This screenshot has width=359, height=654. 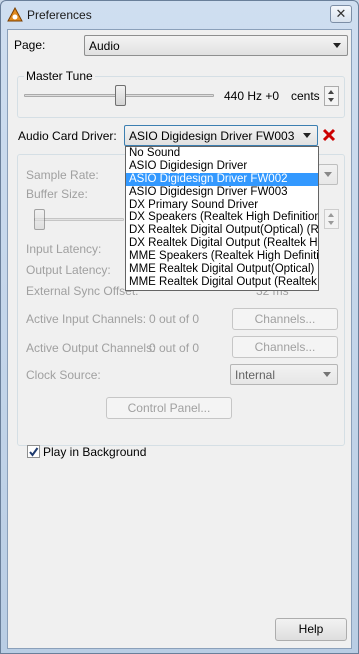 What do you see at coordinates (305, 96) in the screenshot?
I see `master-tune-unit: cents` at bounding box center [305, 96].